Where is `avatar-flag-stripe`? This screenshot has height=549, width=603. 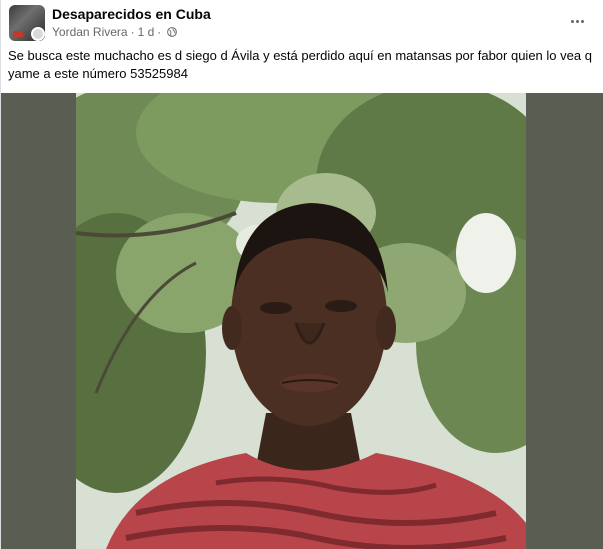 avatar-flag-stripe is located at coordinates (18, 34).